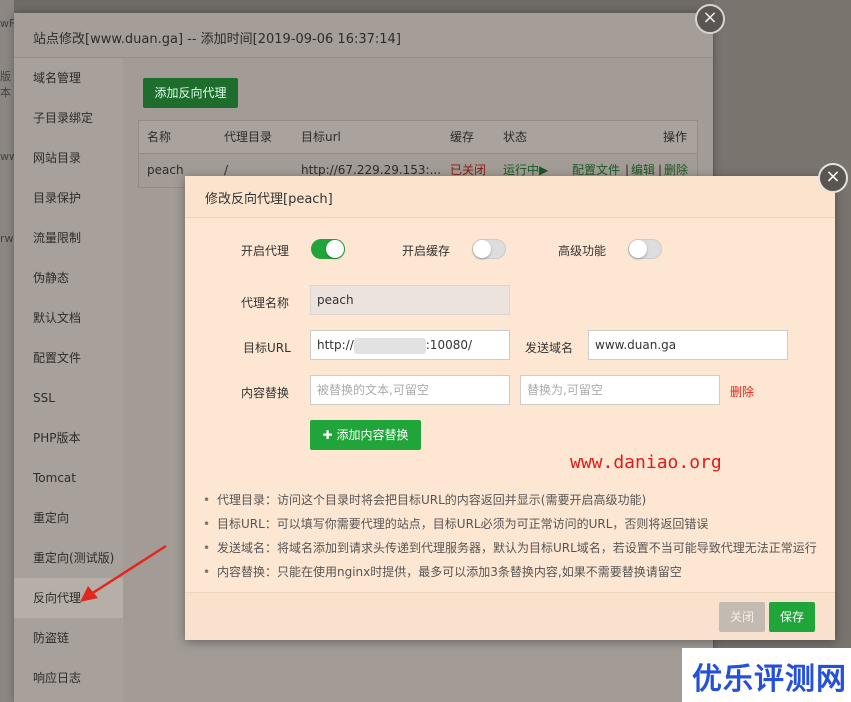  What do you see at coordinates (462, 137) in the screenshot?
I see `col-cache: 缓存` at bounding box center [462, 137].